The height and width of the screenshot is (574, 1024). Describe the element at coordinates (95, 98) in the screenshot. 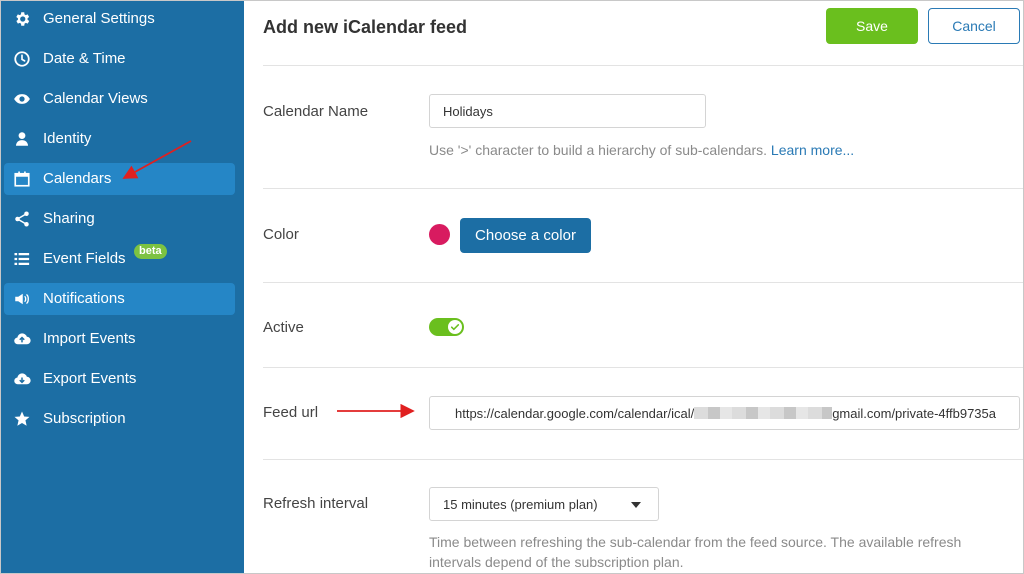

I see `sidebar-item-label: Calendar Views` at that location.